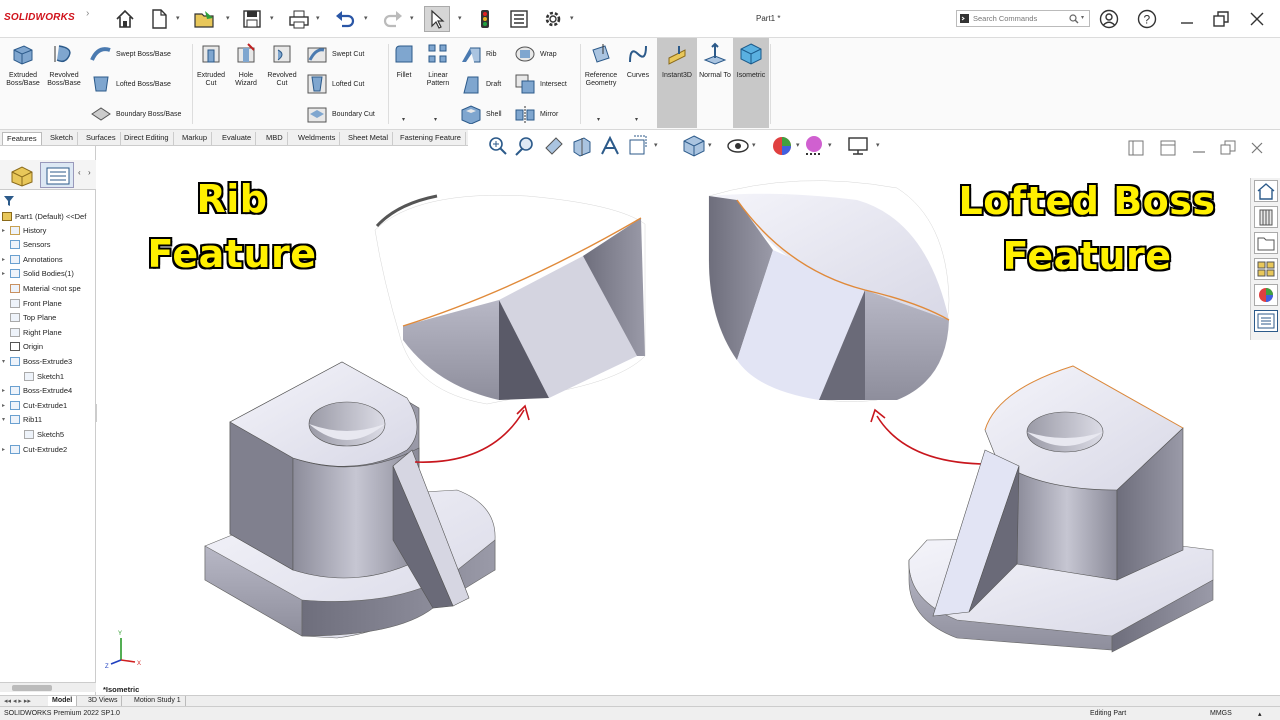 Image resolution: width=1280 pixels, height=720 pixels. Describe the element at coordinates (431, 138) in the screenshot. I see `tab-fastening-feature: Fastening Feature` at that location.